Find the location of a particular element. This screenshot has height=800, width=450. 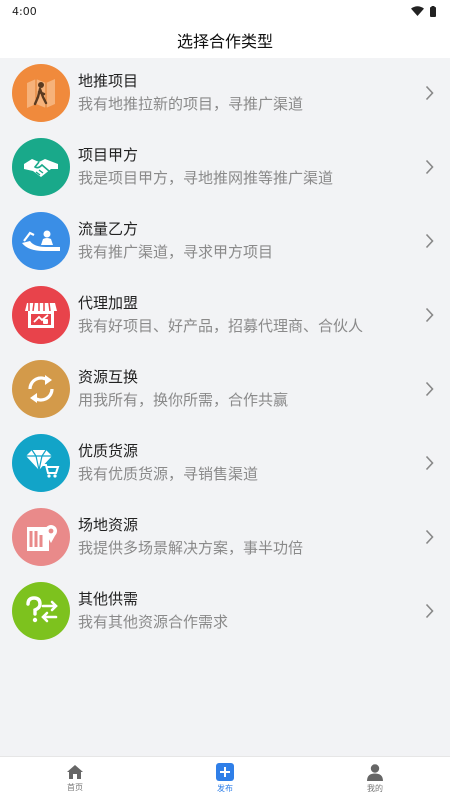

item-title: 代理加盟 is located at coordinates (108, 303).